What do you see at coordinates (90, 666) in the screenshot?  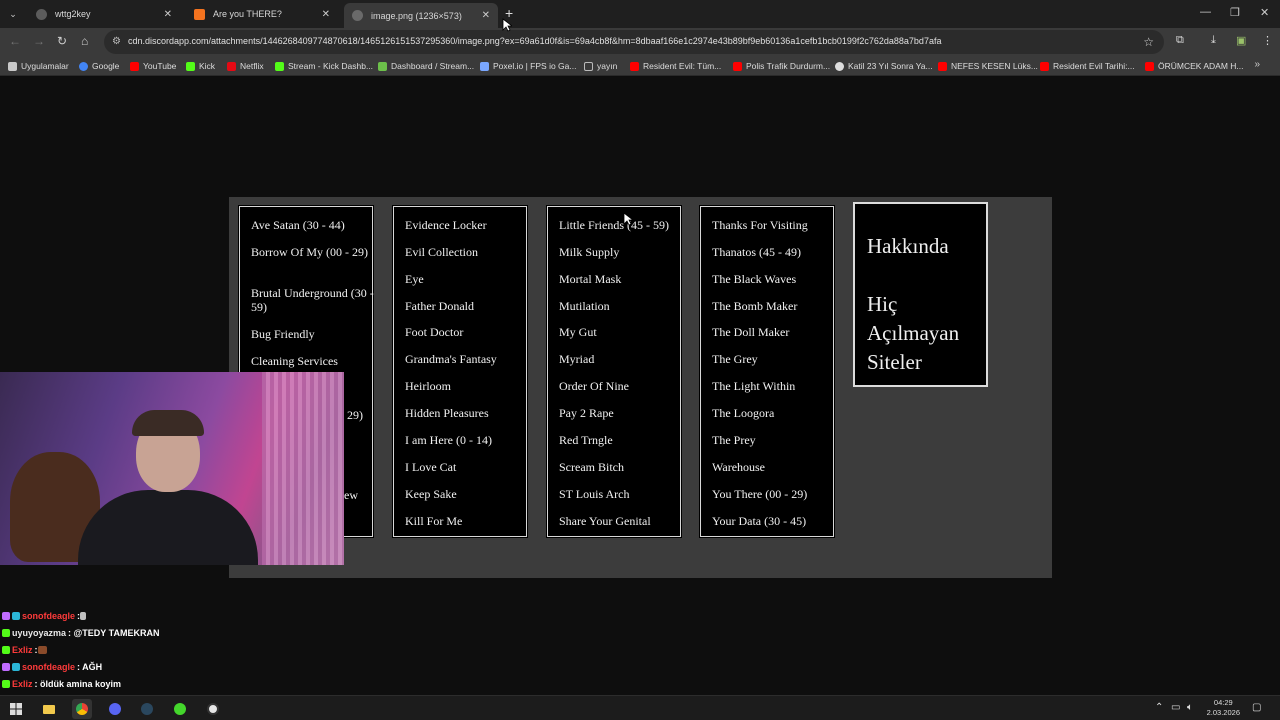 I see `chat-text: : AĞH` at bounding box center [90, 666].